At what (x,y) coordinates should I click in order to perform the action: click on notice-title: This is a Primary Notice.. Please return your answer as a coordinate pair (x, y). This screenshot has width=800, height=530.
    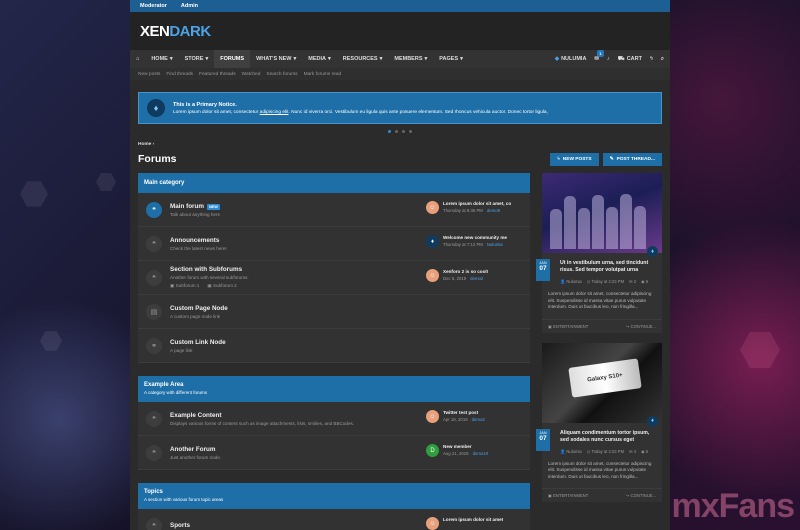
    Looking at the image, I should click on (205, 104).